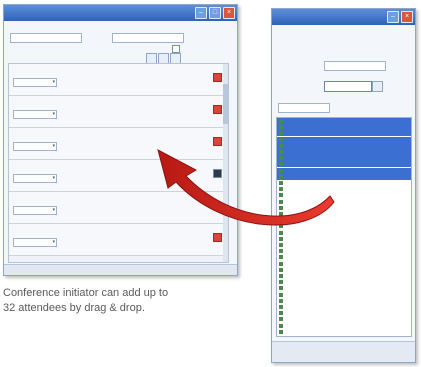 Image resolution: width=421 pixels, height=367 pixels. What do you see at coordinates (225, 163) in the screenshot?
I see `attendee-list-scrollbar` at bounding box center [225, 163].